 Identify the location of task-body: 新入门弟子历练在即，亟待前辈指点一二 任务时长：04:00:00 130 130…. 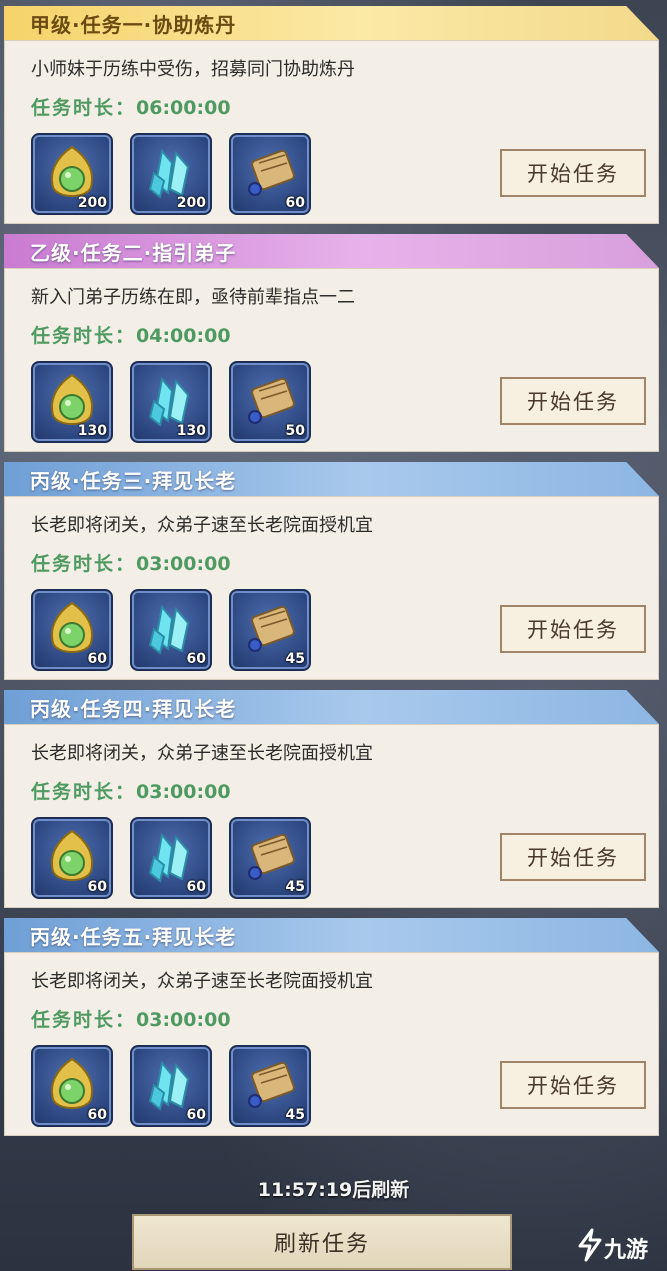
(331, 360).